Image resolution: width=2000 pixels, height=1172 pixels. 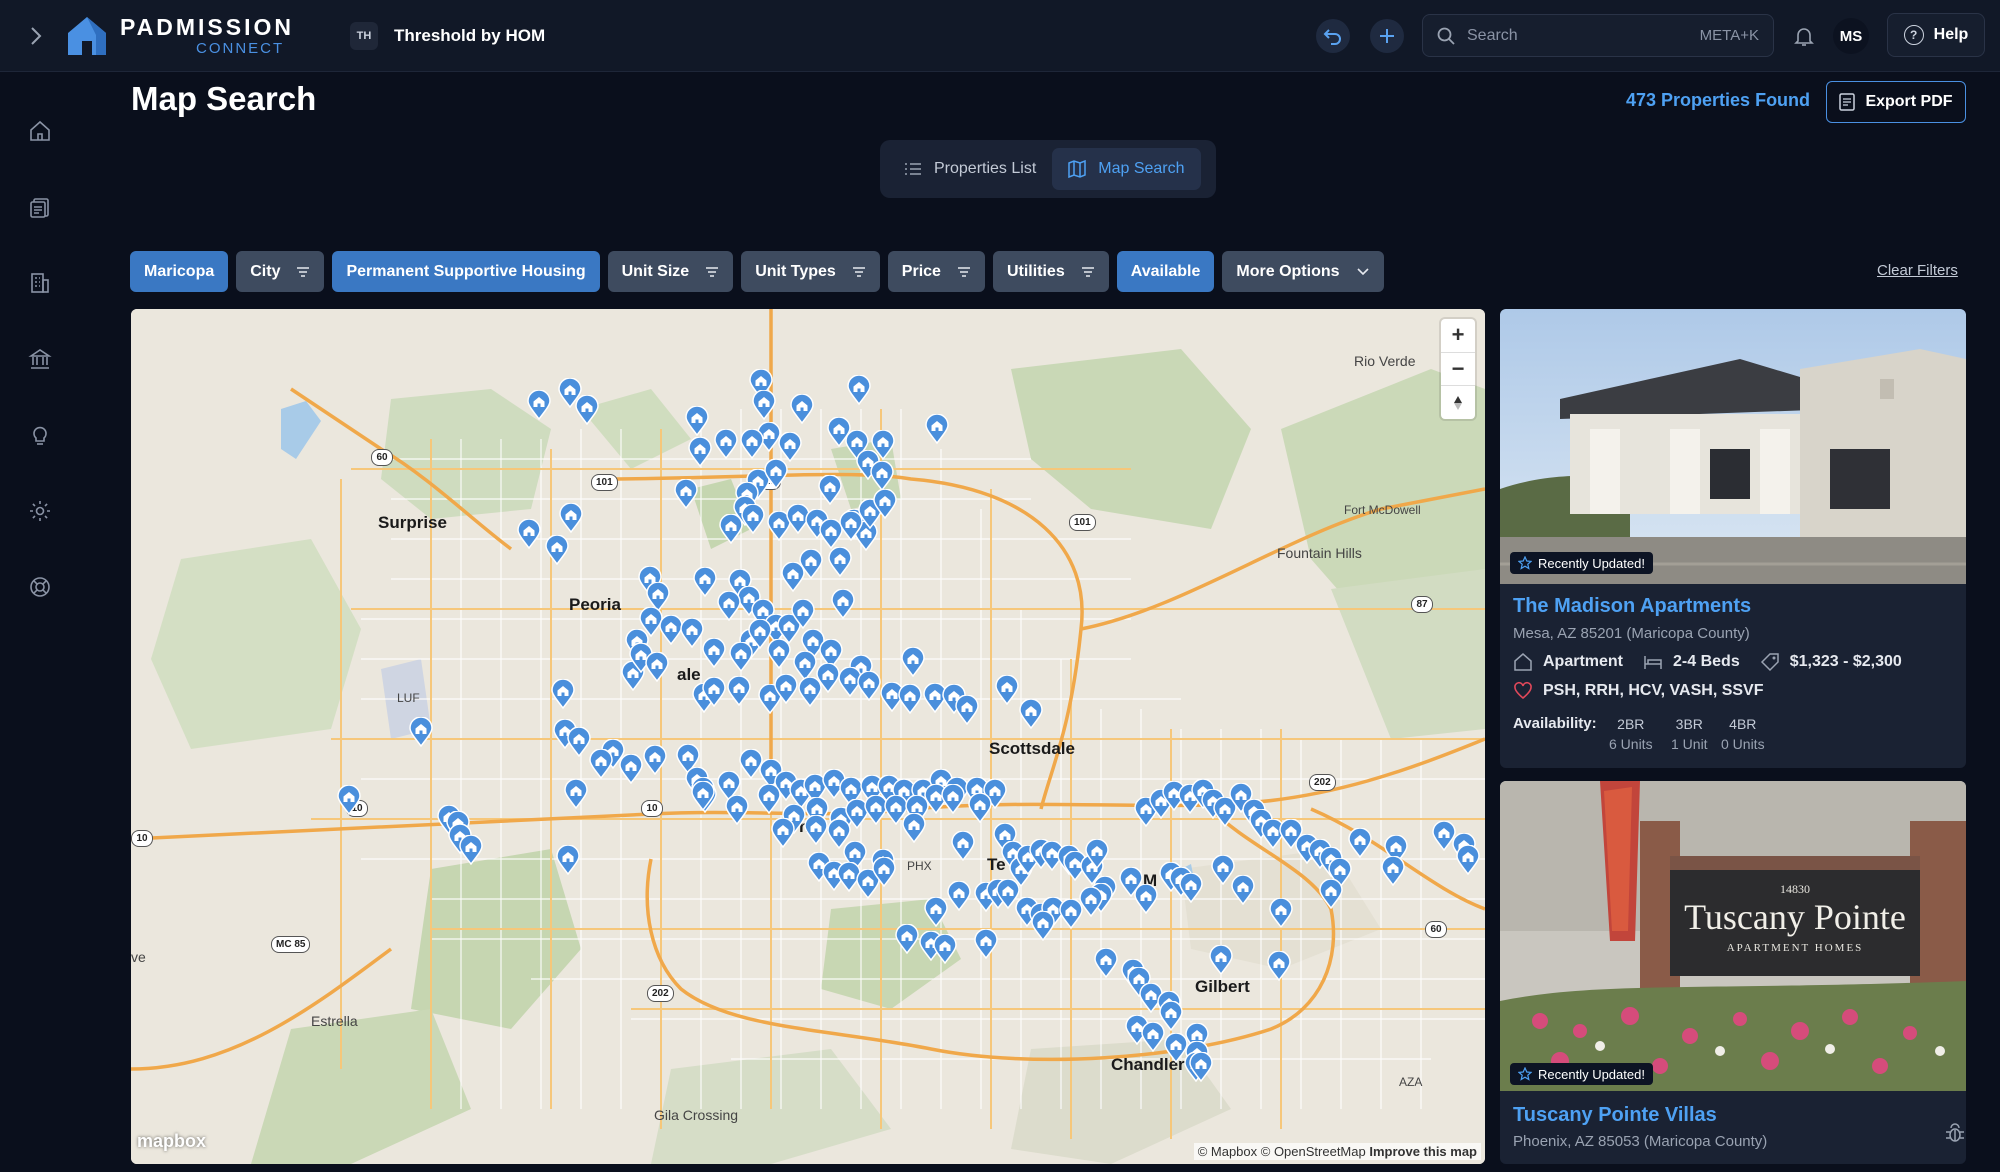 What do you see at coordinates (1458, 370) in the screenshot?
I see `zoom-out-button: −` at bounding box center [1458, 370].